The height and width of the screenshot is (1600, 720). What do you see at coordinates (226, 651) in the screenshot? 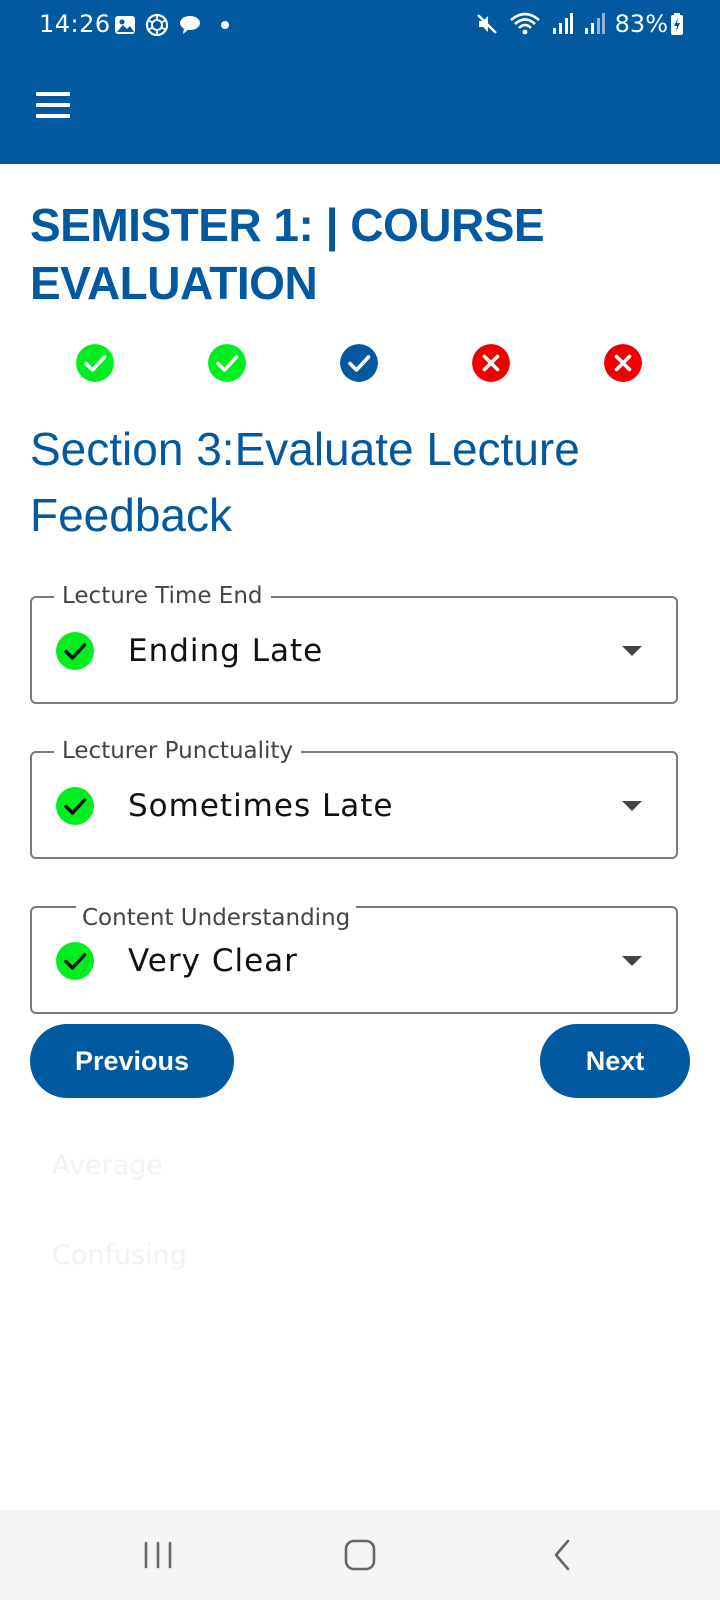
I see `field-value: Ending Late` at bounding box center [226, 651].